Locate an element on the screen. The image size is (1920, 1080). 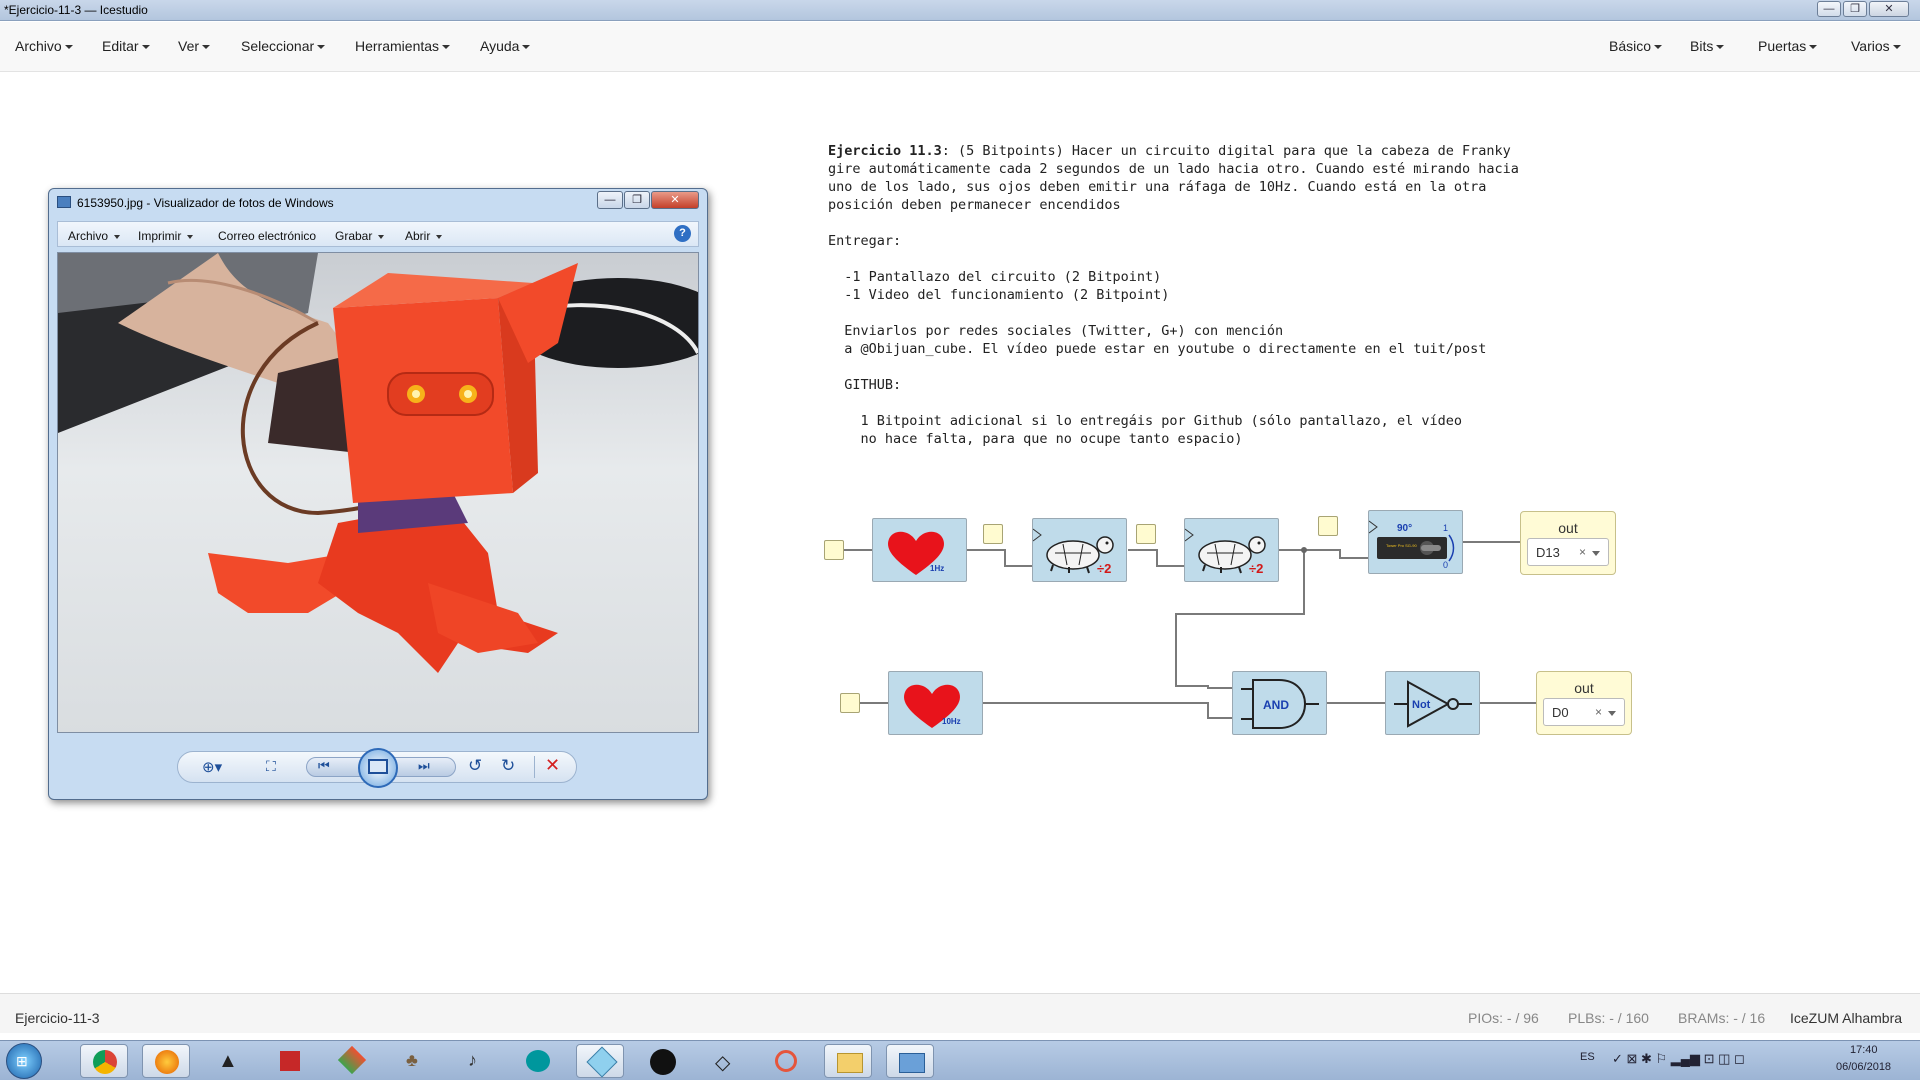
menu-bits: Bits is located at coordinates (1707, 46).